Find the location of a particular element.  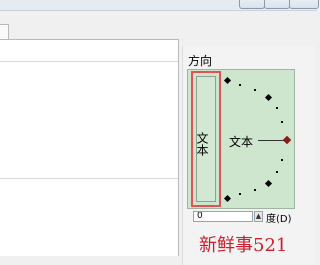

degree-label: 度(D) is located at coordinates (279, 219).